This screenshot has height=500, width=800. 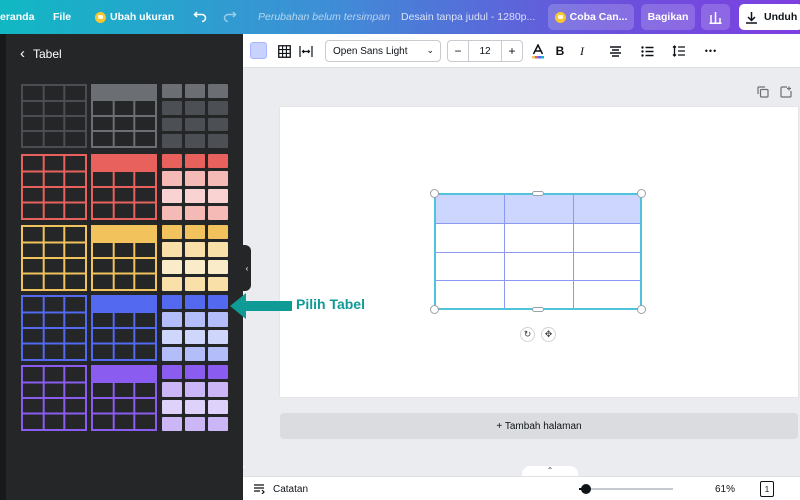 I want to click on table-style-blue-outline, so click(x=54, y=328).